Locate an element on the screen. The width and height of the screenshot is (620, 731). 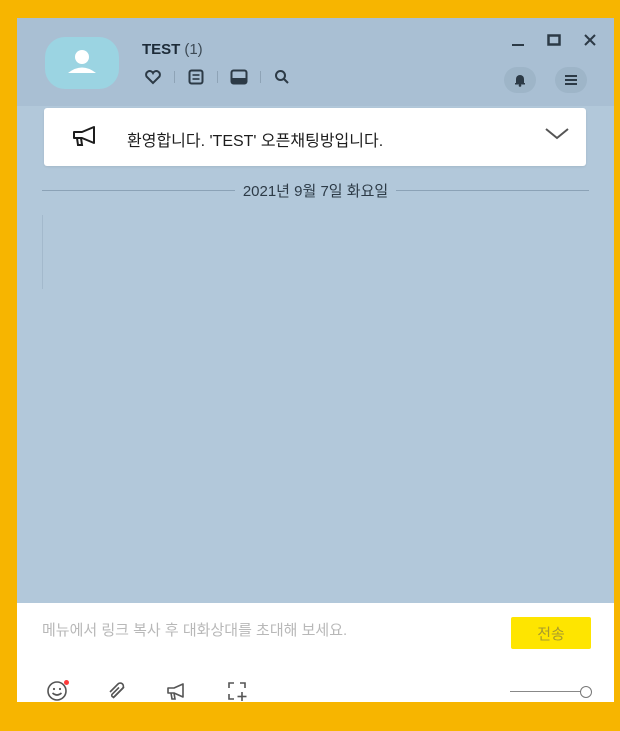
compose-area: 메뉴에서 링크 복사 후 대화상대를 초대해 보세요. 전송 is located at coordinates (315, 652).